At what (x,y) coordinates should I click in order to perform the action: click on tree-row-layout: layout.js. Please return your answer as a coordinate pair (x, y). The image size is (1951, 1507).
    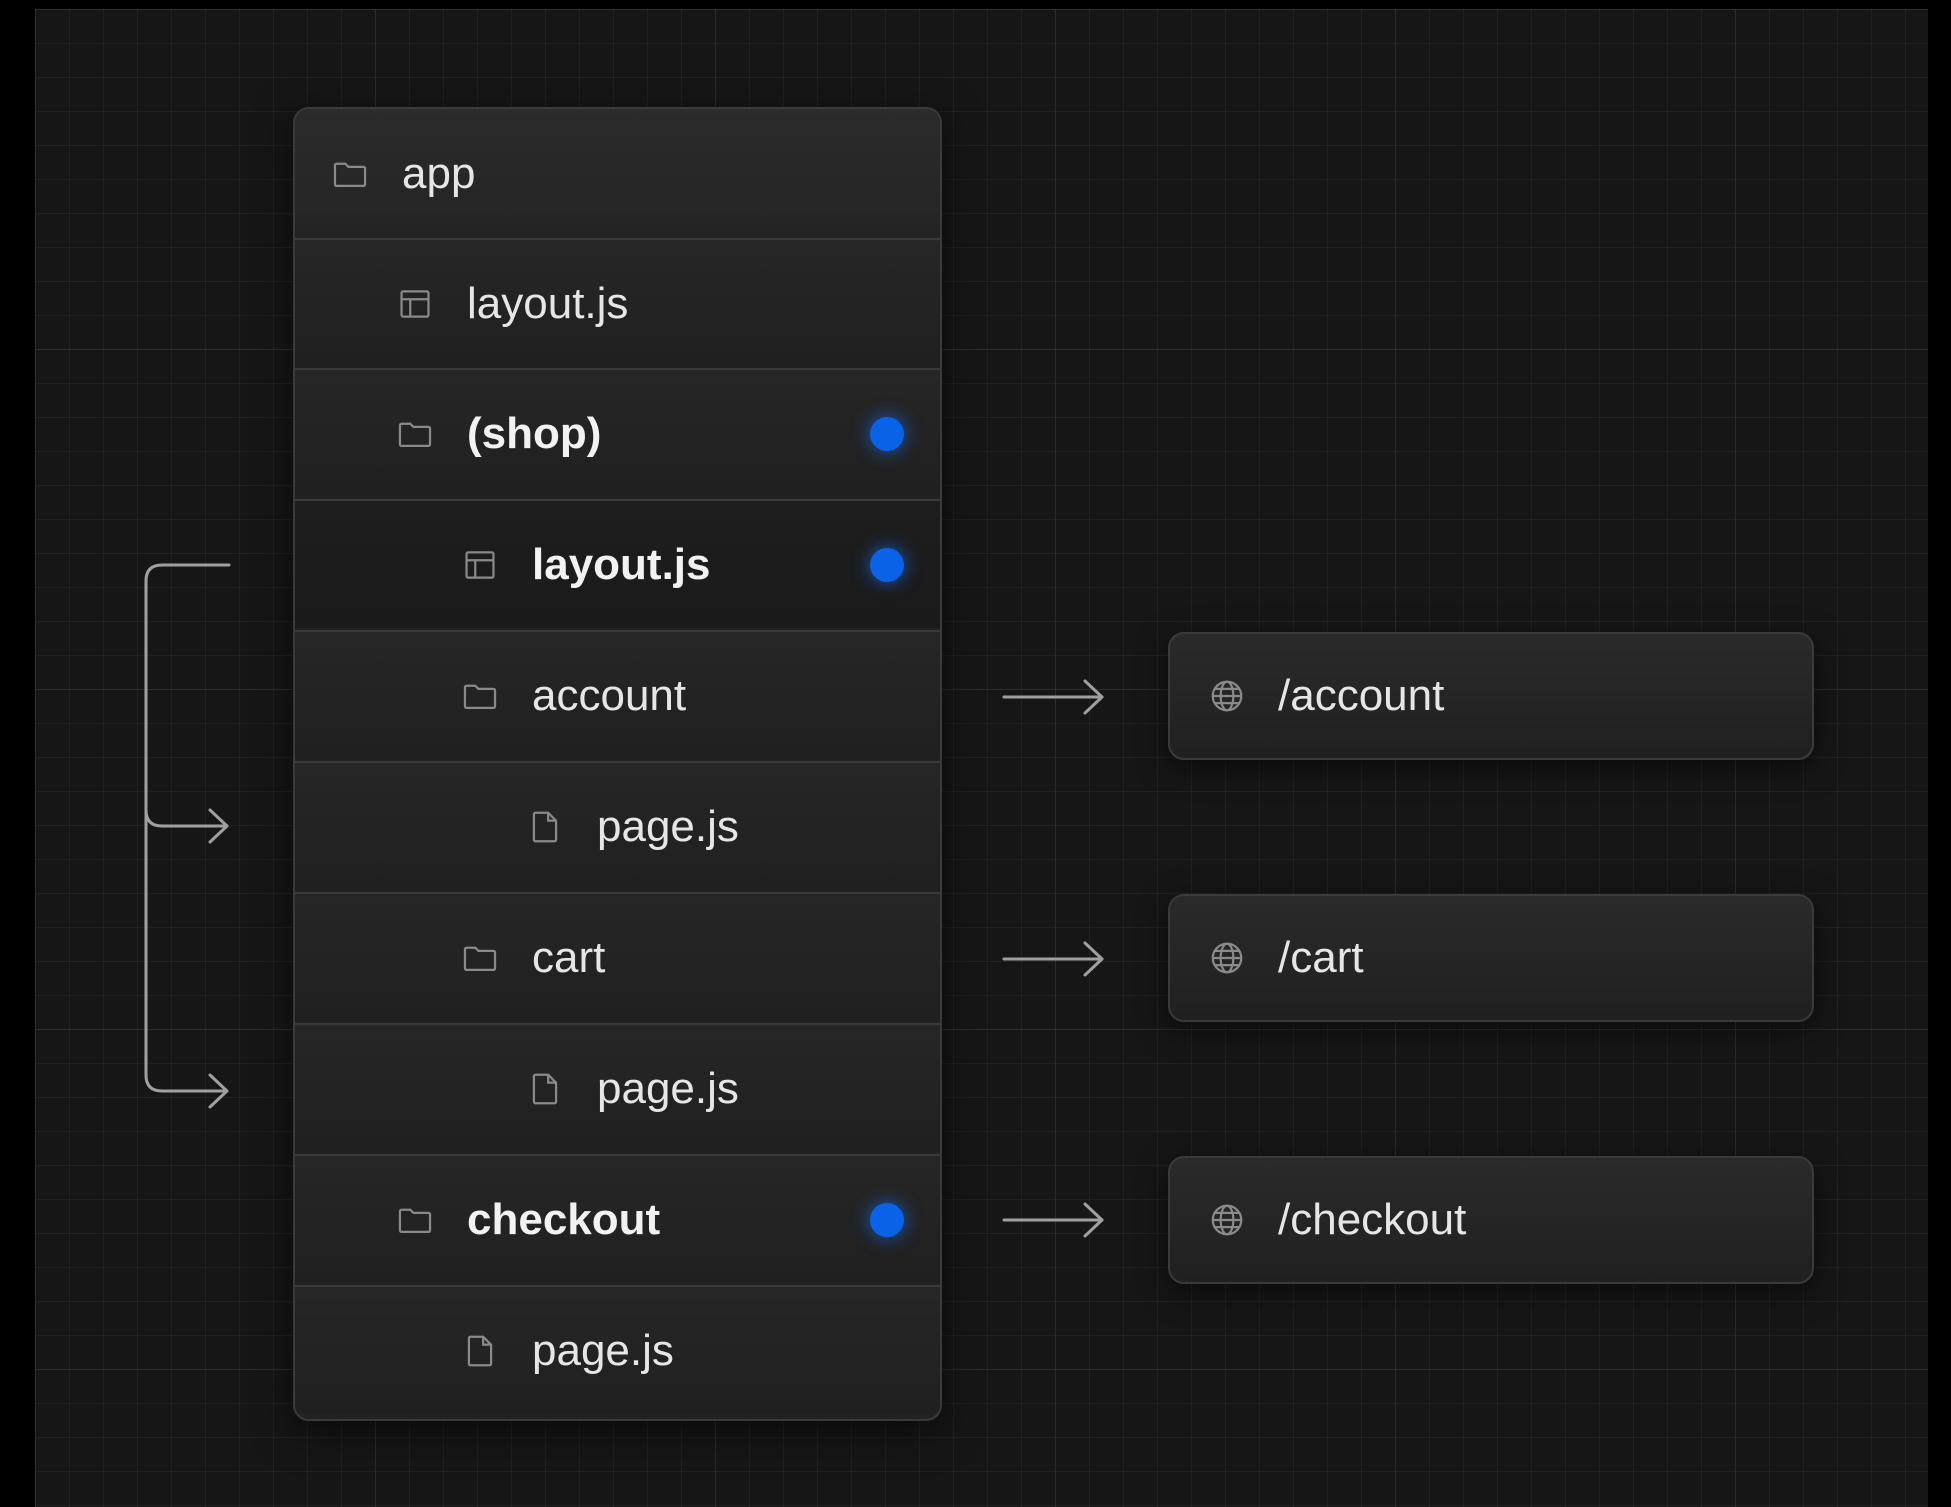
    Looking at the image, I should click on (617, 302).